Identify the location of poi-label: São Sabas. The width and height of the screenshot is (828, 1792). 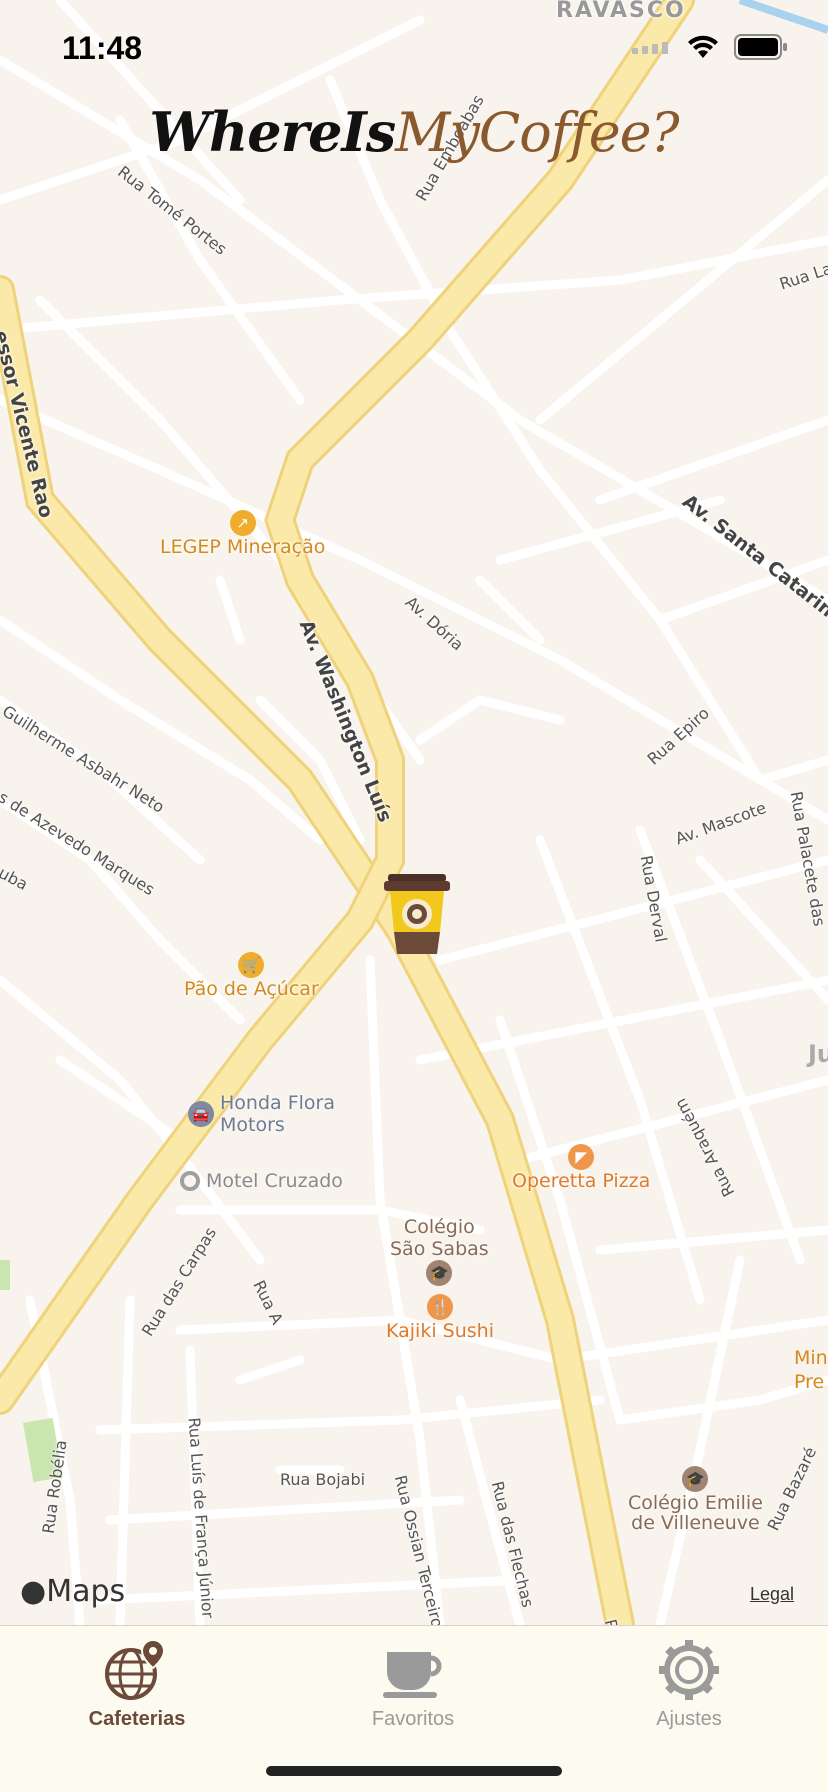
(439, 1249).